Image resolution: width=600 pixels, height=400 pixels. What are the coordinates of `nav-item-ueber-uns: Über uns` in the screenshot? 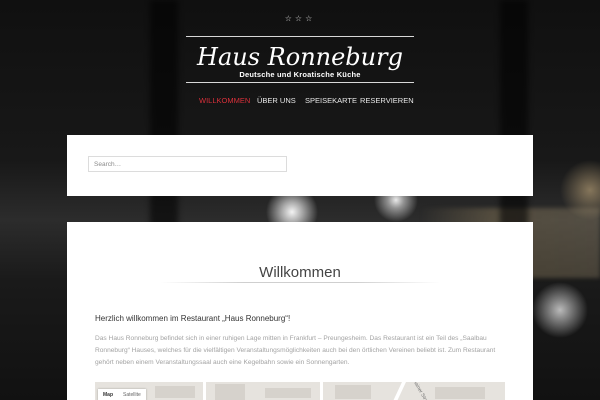 It's located at (276, 100).